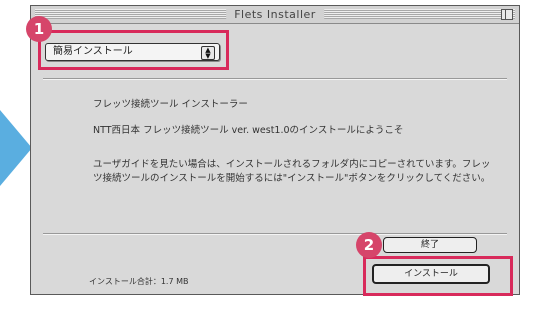 Image resolution: width=534 pixels, height=311 pixels. I want to click on highlight-install-box, so click(438, 276).